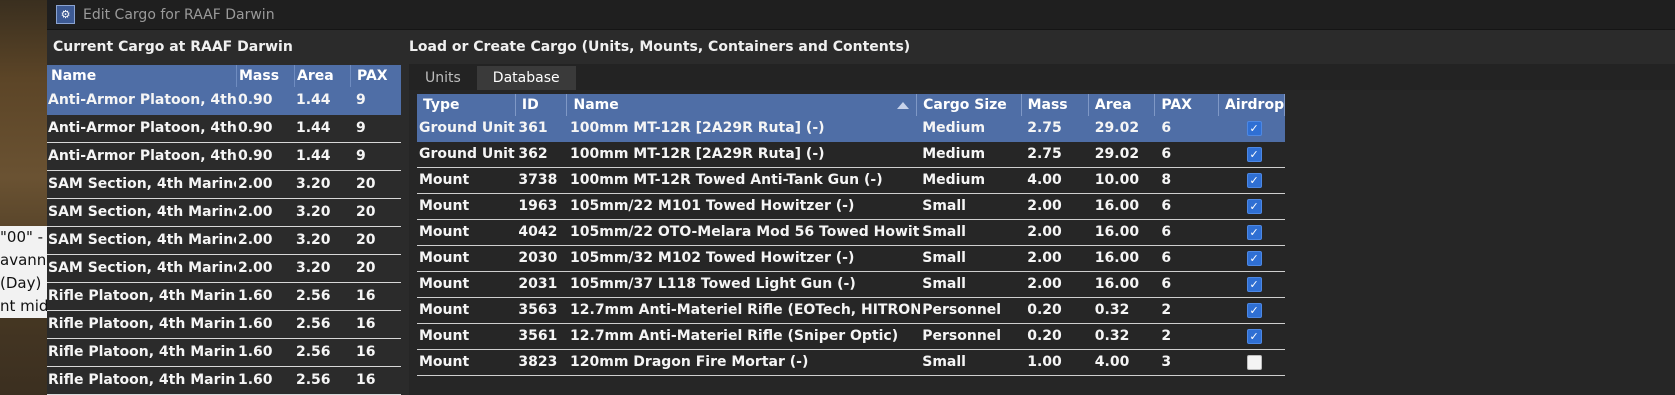 Image resolution: width=1675 pixels, height=395 pixels. Describe the element at coordinates (969, 105) in the screenshot. I see `column-header-cargo-size: Cargo Size` at that location.